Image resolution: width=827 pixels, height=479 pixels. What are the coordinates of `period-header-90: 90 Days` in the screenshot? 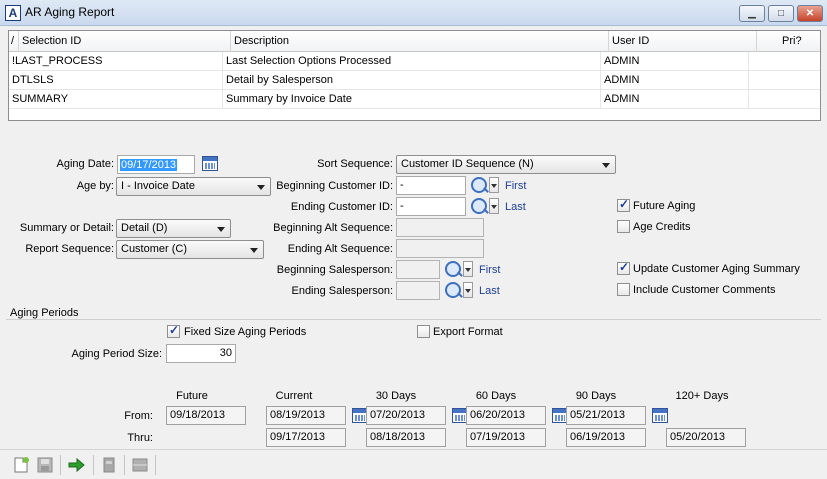 It's located at (596, 396).